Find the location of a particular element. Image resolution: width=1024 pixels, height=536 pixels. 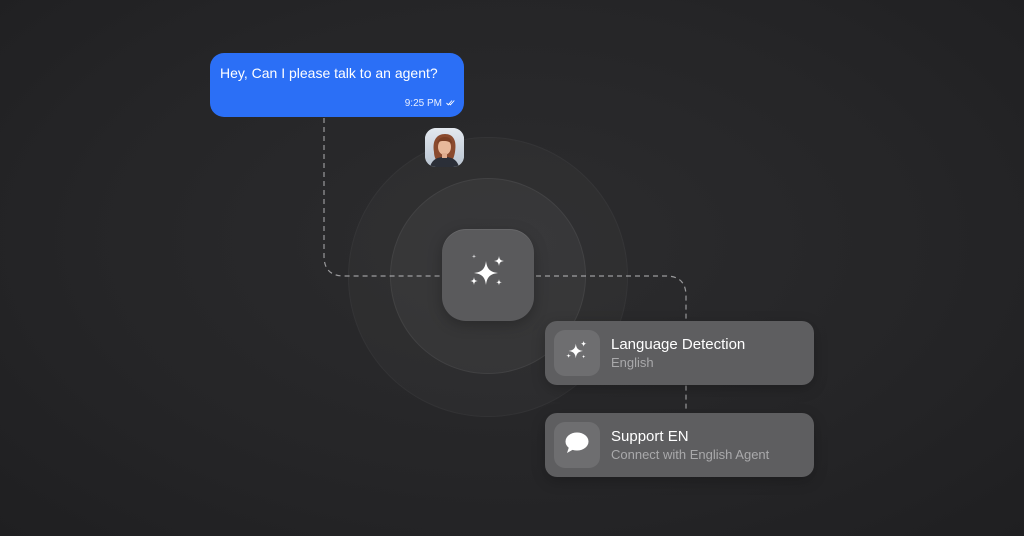

step-card-support-en: Support EN Connect with English Agent is located at coordinates (679, 445).